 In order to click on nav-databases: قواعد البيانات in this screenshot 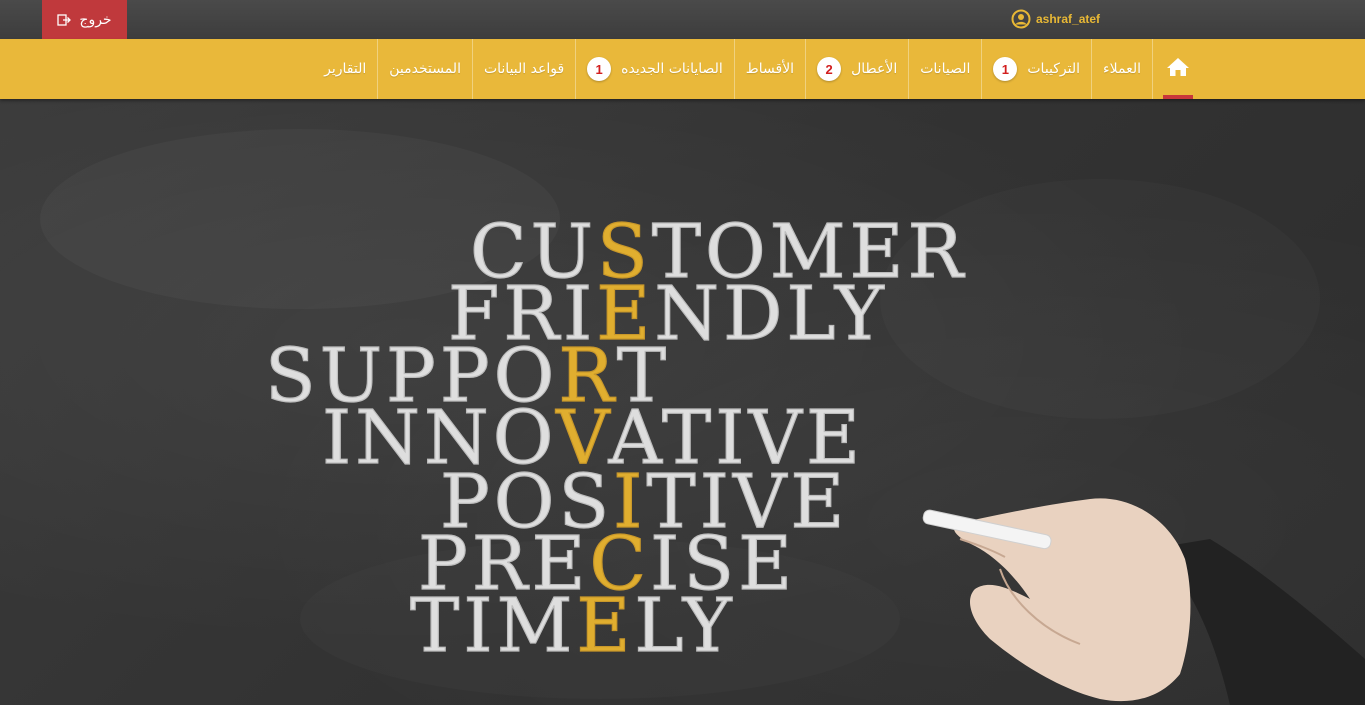, I will do `click(523, 69)`.